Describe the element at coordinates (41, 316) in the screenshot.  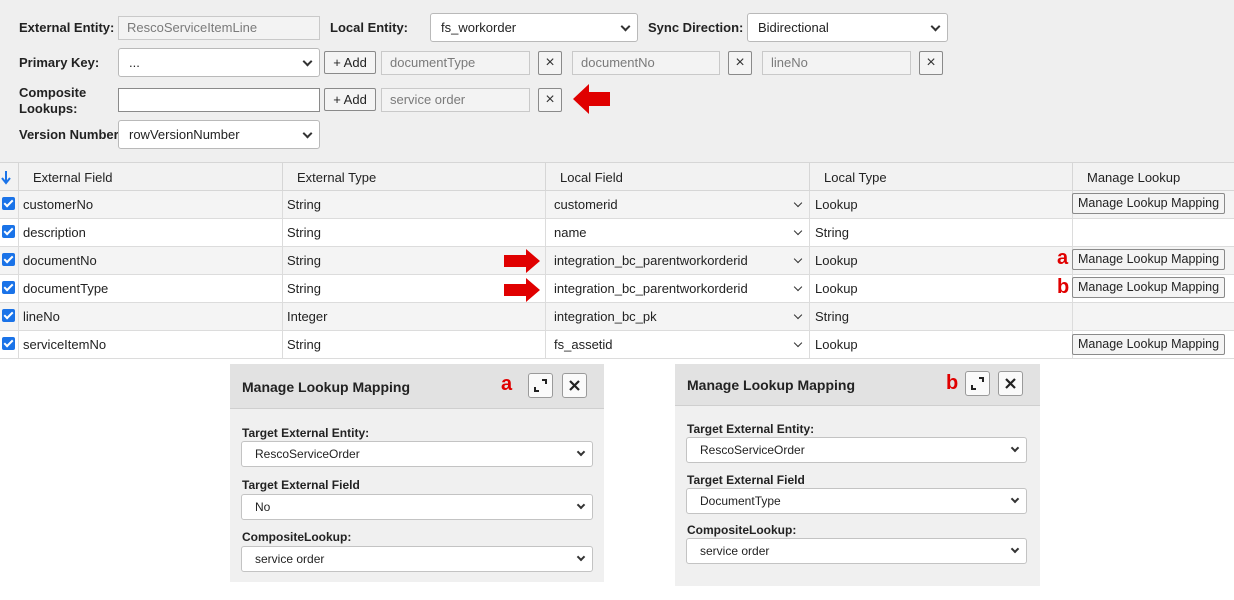
I see `external-field-cell: lineNo` at that location.